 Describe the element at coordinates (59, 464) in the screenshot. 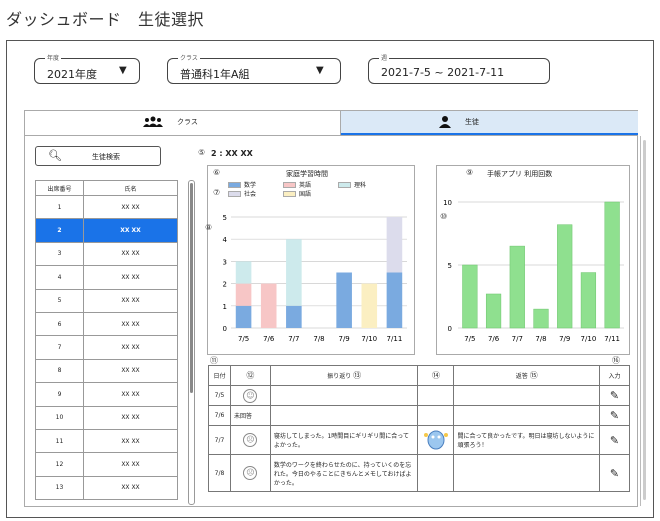

I see `student-no: 12` at that location.